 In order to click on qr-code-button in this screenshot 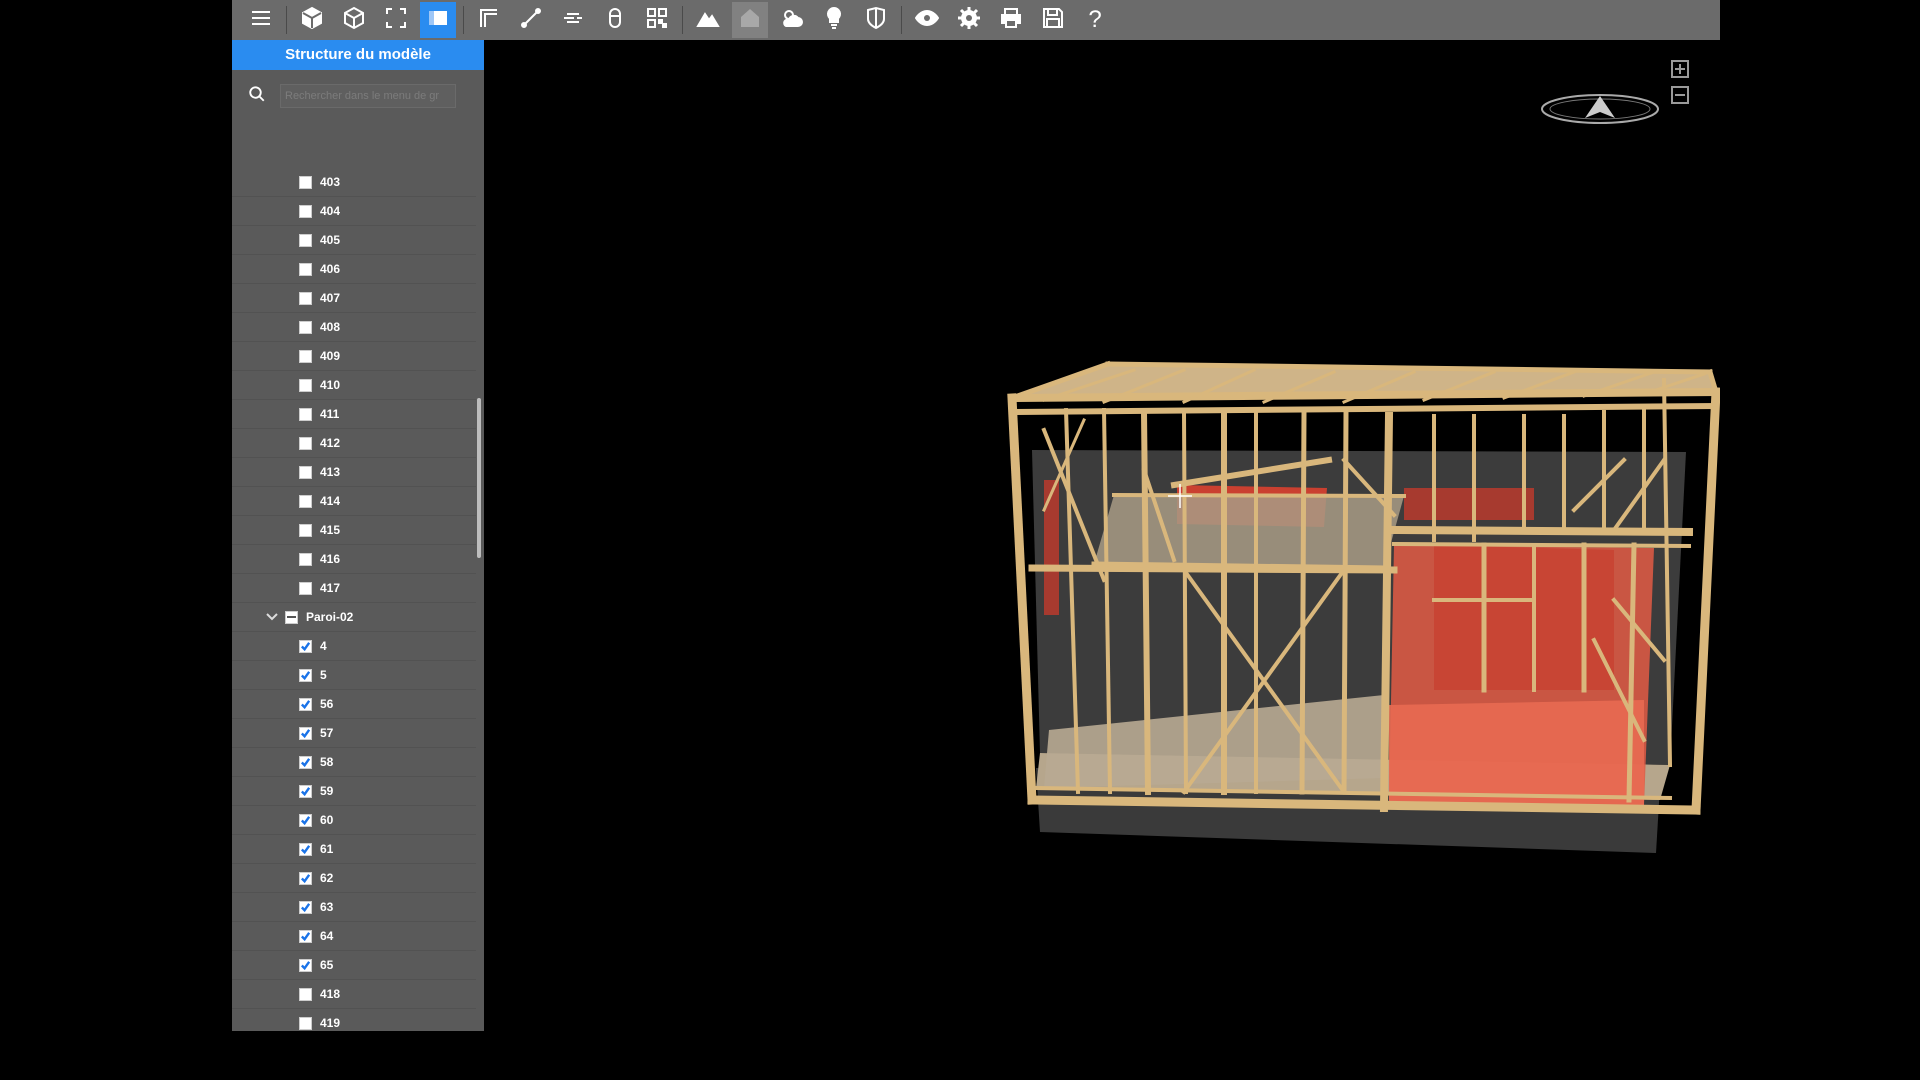, I will do `click(657, 20)`.